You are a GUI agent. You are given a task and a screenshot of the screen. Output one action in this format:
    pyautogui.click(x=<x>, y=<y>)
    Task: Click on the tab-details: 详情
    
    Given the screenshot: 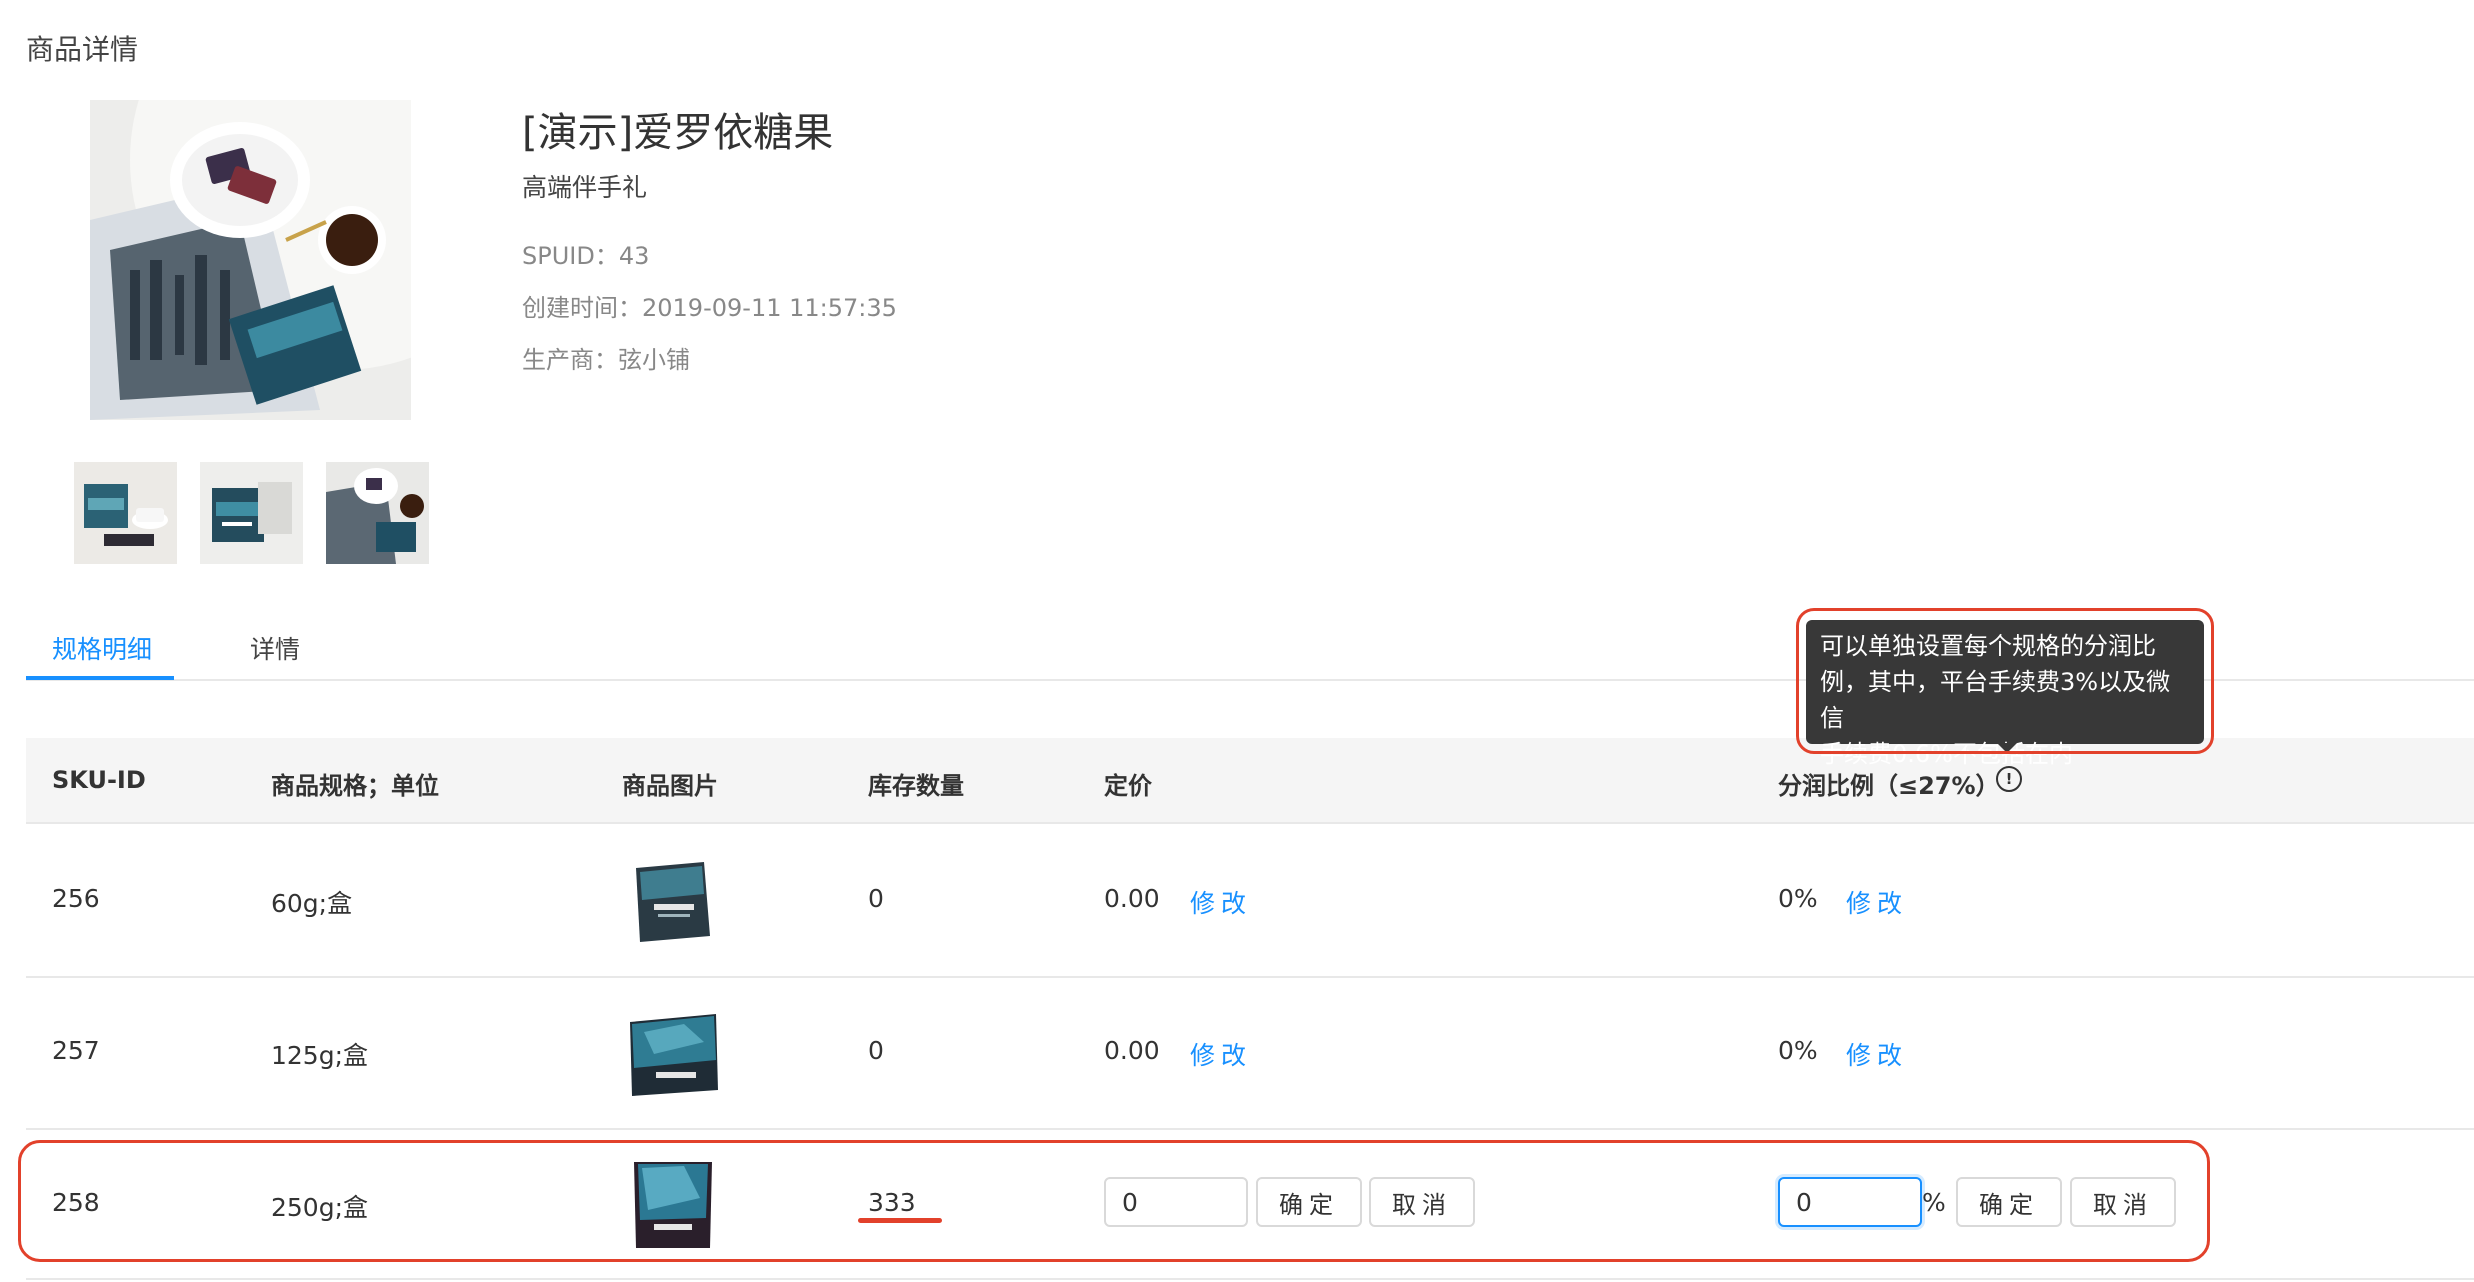 What is the action you would take?
    pyautogui.click(x=275, y=648)
    